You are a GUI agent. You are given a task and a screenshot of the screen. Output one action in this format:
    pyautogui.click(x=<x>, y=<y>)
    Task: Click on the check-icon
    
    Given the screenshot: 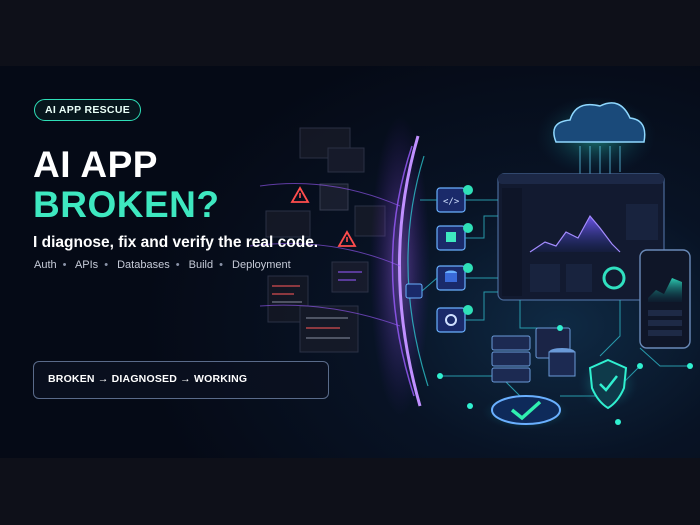 What is the action you would take?
    pyautogui.click(x=526, y=412)
    